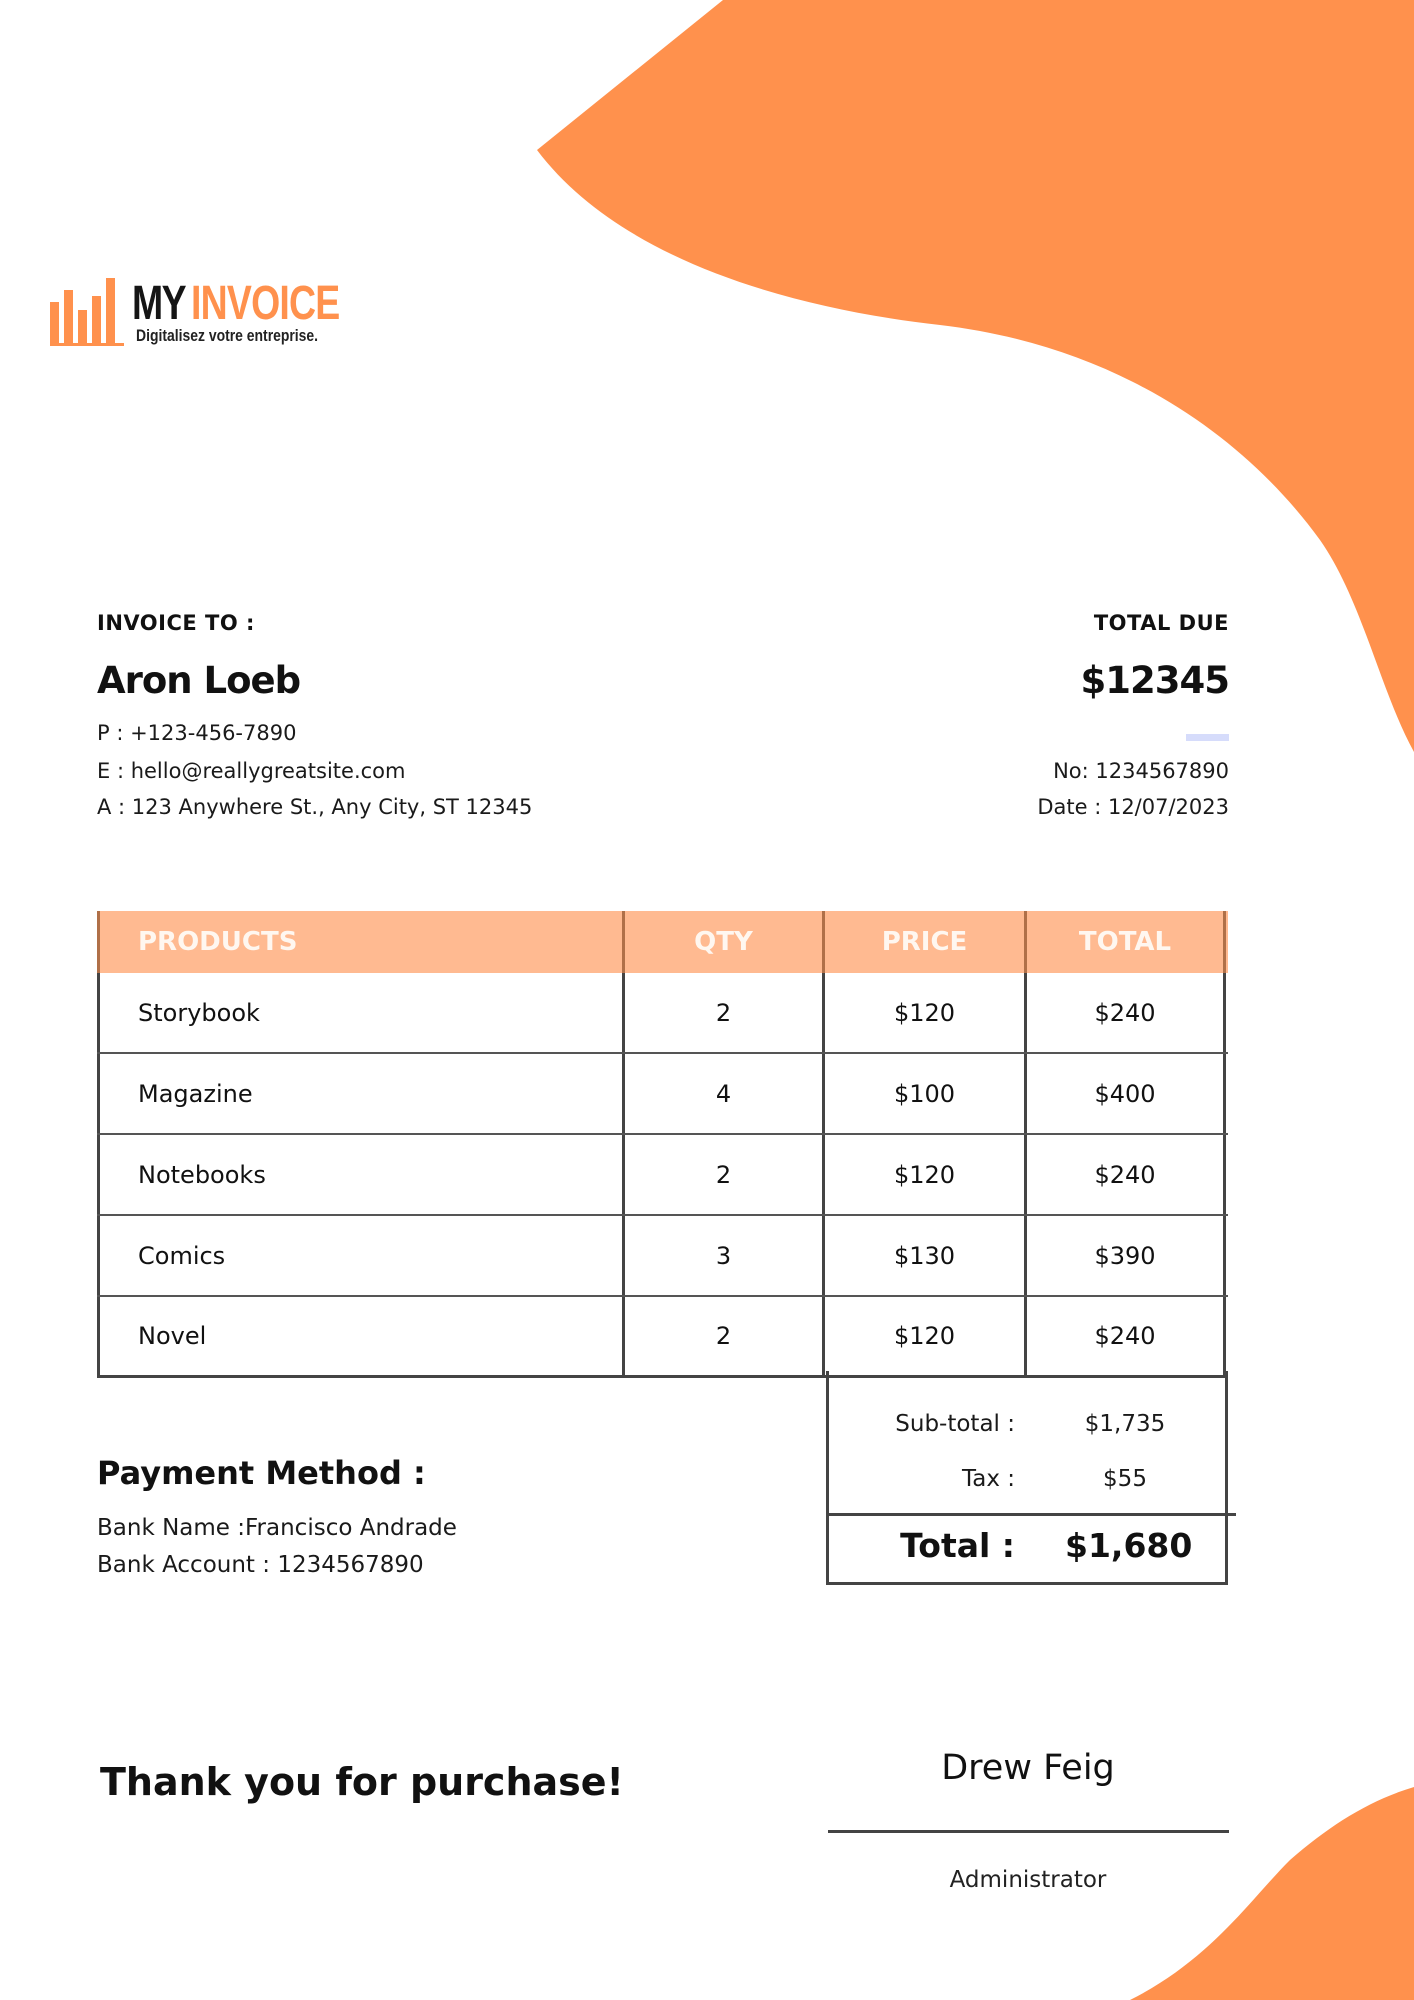 The image size is (1414, 2000). What do you see at coordinates (362, 1782) in the screenshot?
I see `thank-you-message: Thank you for purchase!` at bounding box center [362, 1782].